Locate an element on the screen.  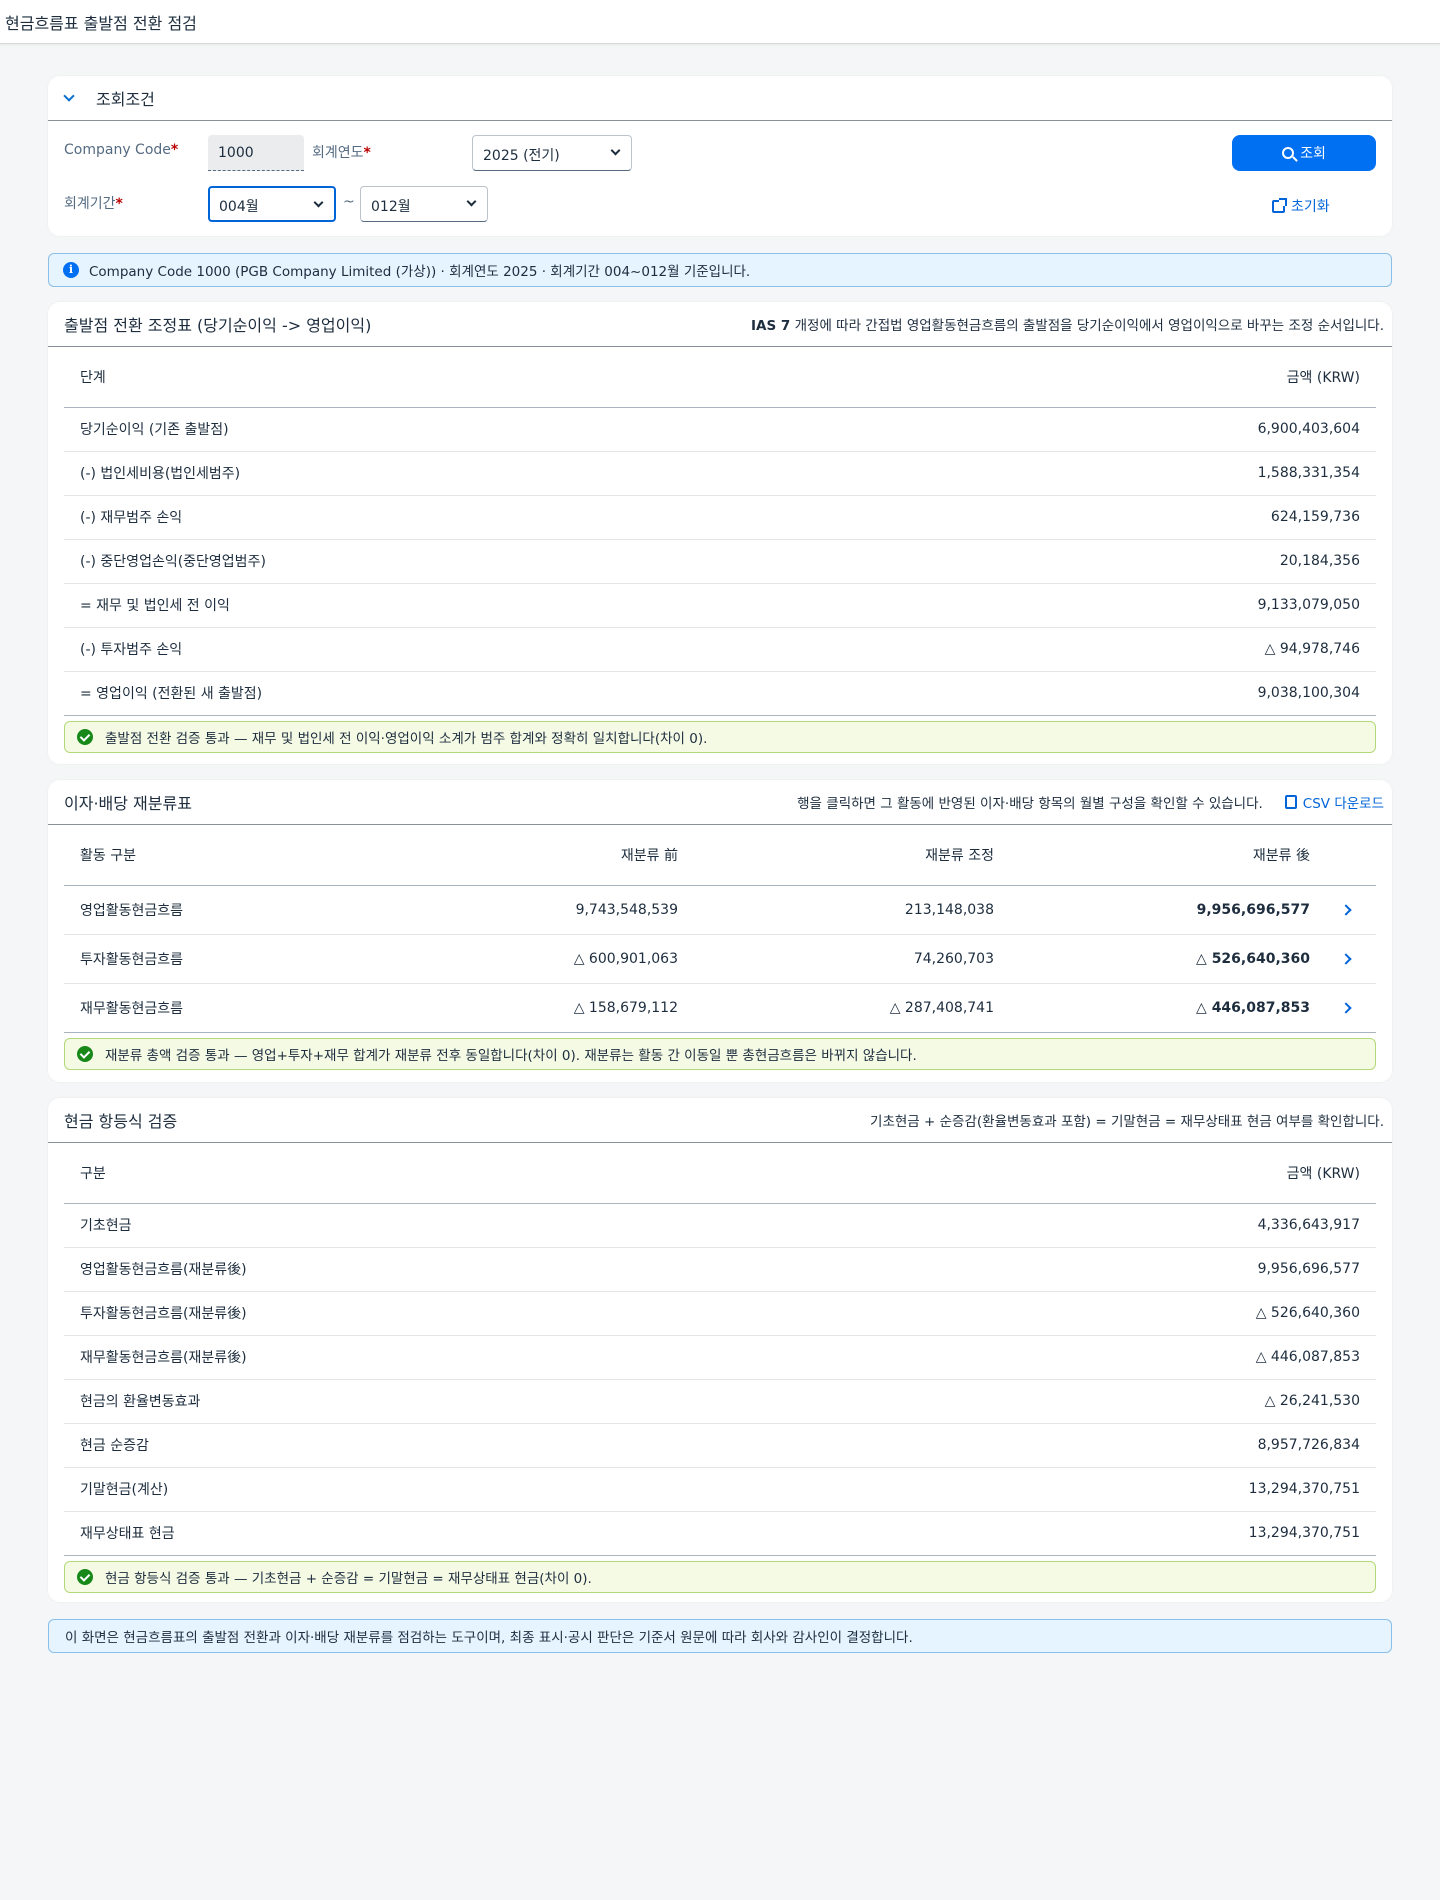
table-row: (-) 재무범주 손익 624,159,736 is located at coordinates (720, 517).